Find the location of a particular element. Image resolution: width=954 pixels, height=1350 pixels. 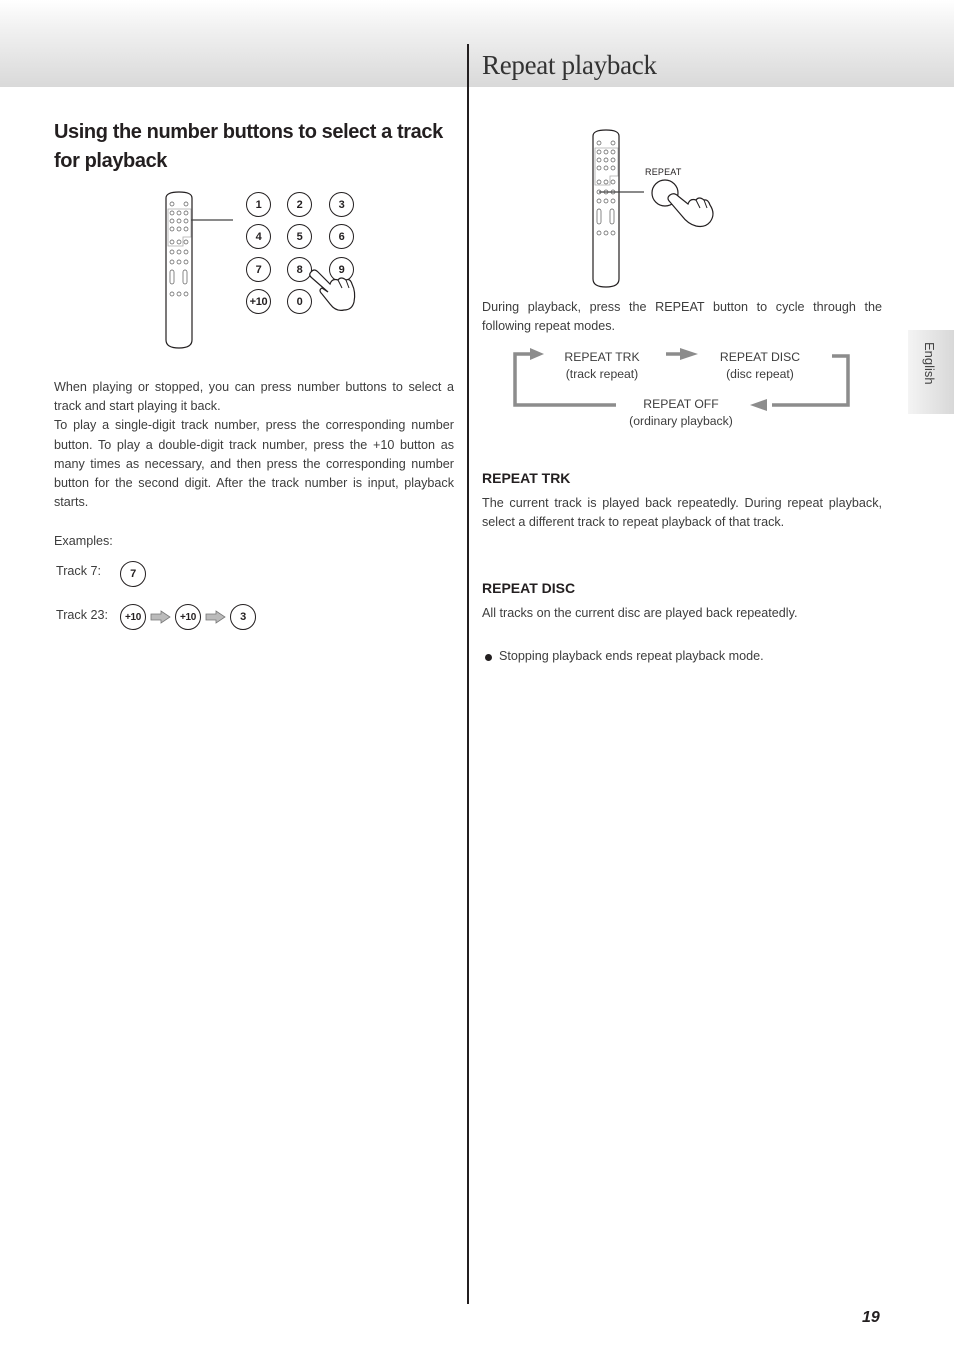

header-band is located at coordinates (477, 43).